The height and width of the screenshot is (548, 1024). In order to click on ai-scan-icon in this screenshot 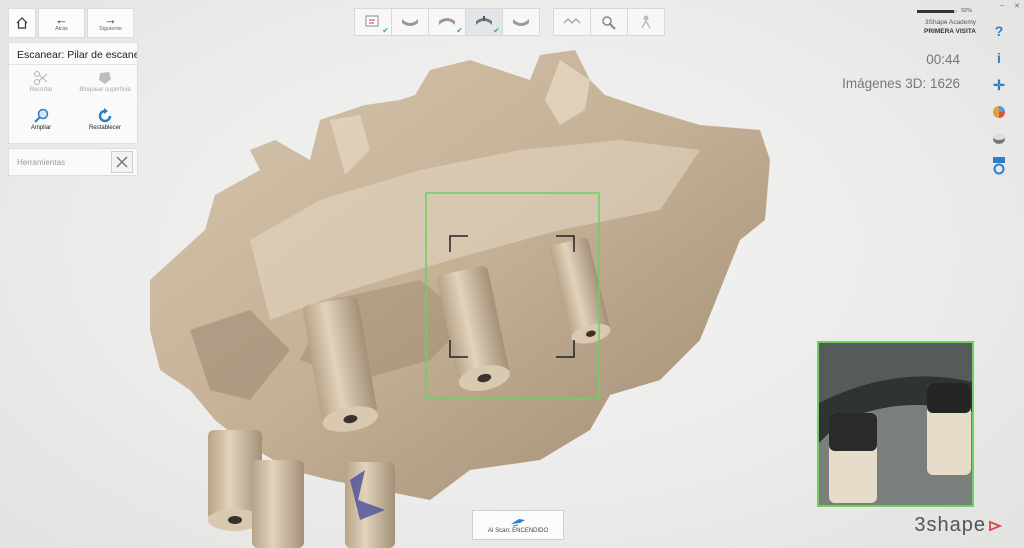, I will do `click(518, 523)`.